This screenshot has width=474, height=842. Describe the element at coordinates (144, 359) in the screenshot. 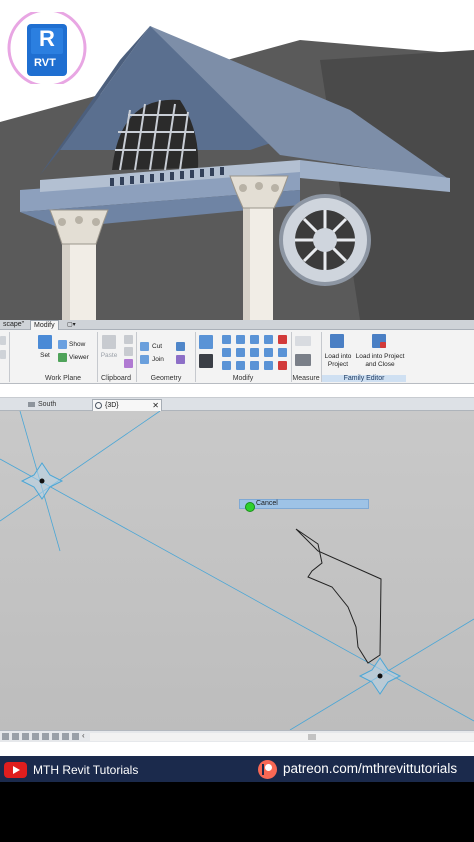

I see `join-geometry-icon` at that location.